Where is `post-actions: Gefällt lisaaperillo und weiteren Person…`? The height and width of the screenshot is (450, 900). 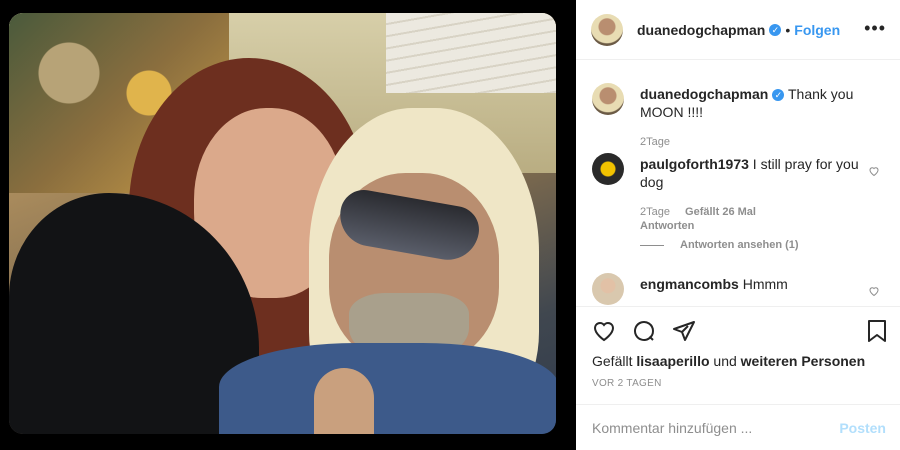 post-actions: Gefällt lisaaperillo und weiteren Person… is located at coordinates (738, 378).